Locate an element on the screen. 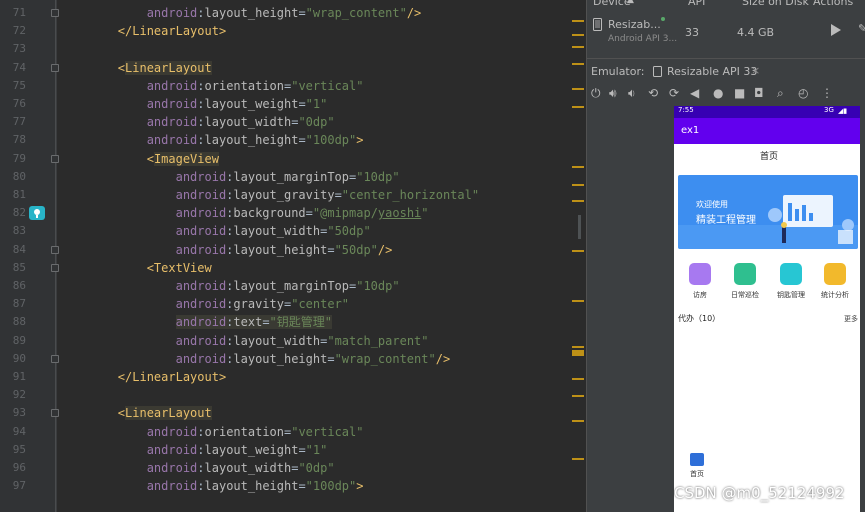 This screenshot has height=512, width=865. status-time: 7:55 is located at coordinates (686, 110).